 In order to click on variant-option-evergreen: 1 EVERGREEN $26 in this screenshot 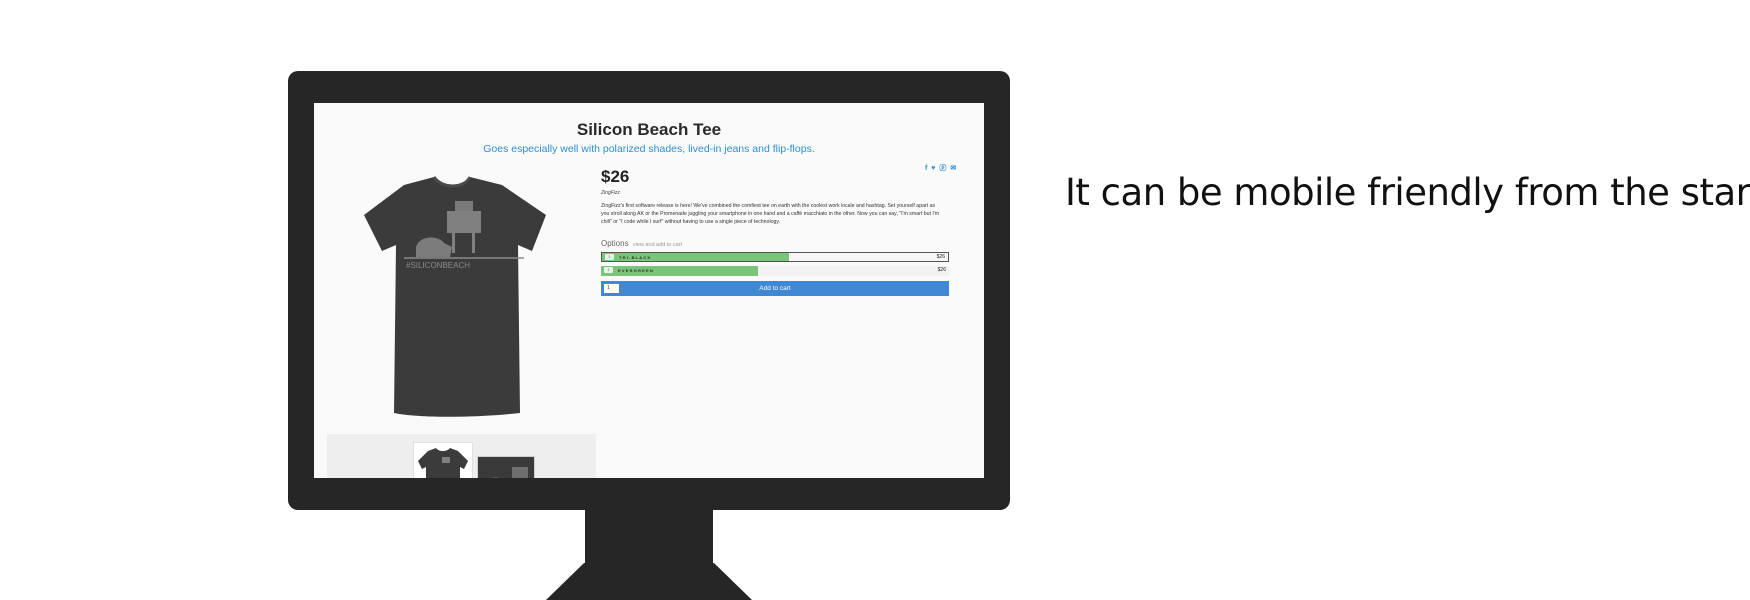, I will do `click(775, 271)`.